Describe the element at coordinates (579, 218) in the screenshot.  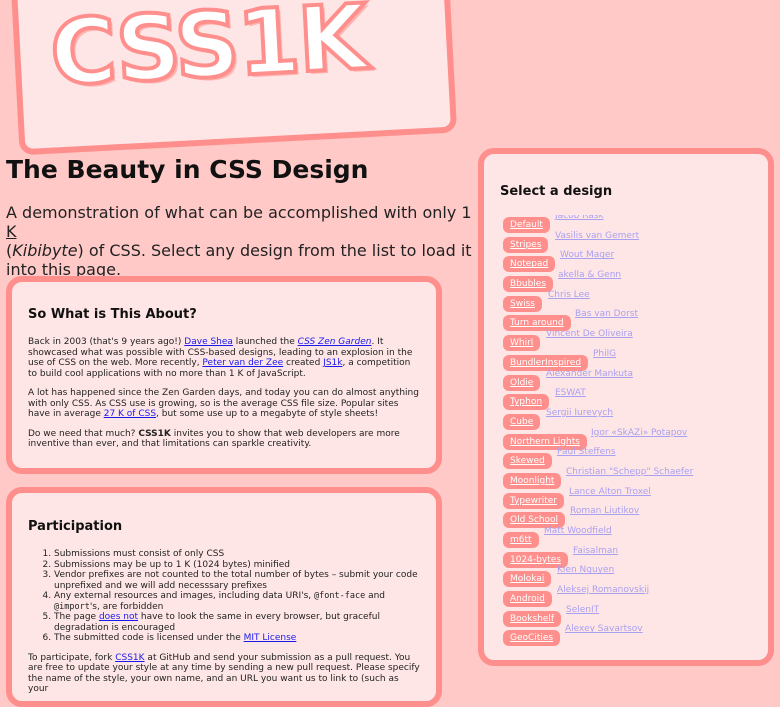
I see `design-author-link: Jacob Rask` at that location.